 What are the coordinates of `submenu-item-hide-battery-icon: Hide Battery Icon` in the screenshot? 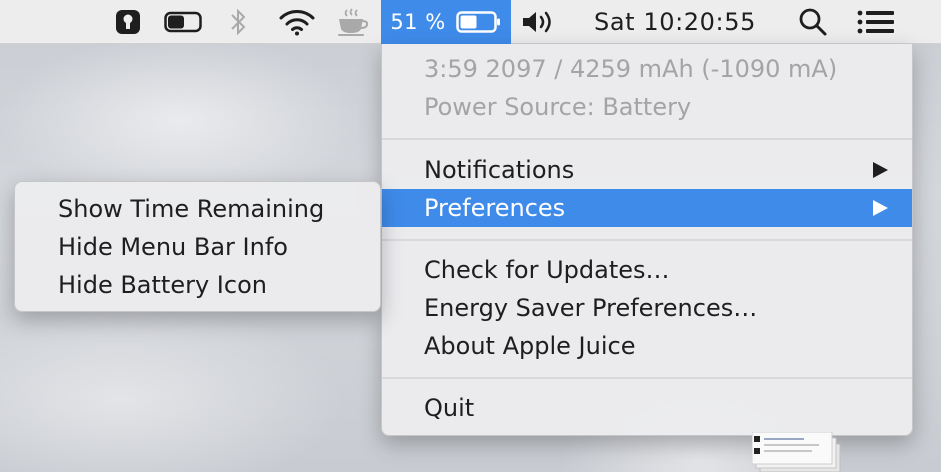 It's located at (197, 285).